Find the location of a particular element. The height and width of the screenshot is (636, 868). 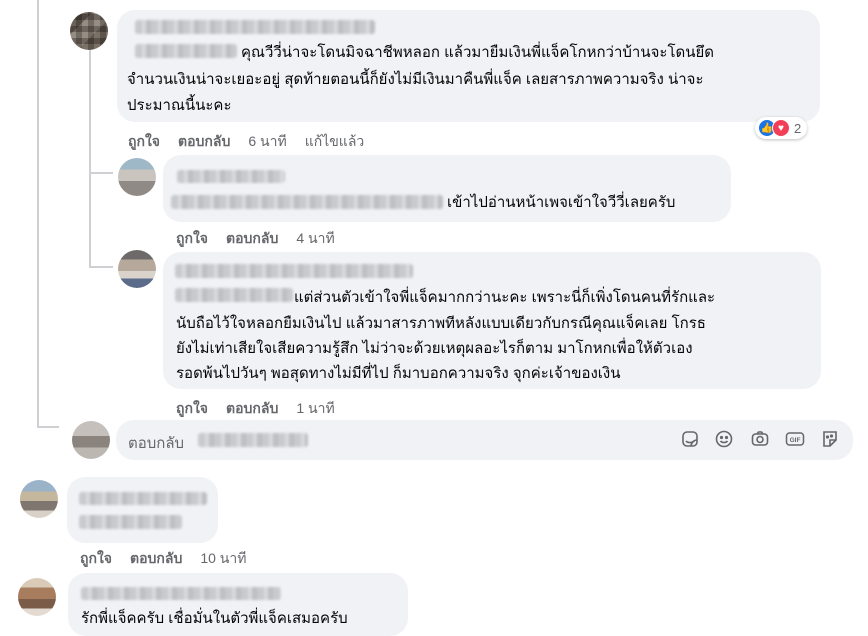

reply-input: ตอบกลับ GIF is located at coordinates (484, 440).